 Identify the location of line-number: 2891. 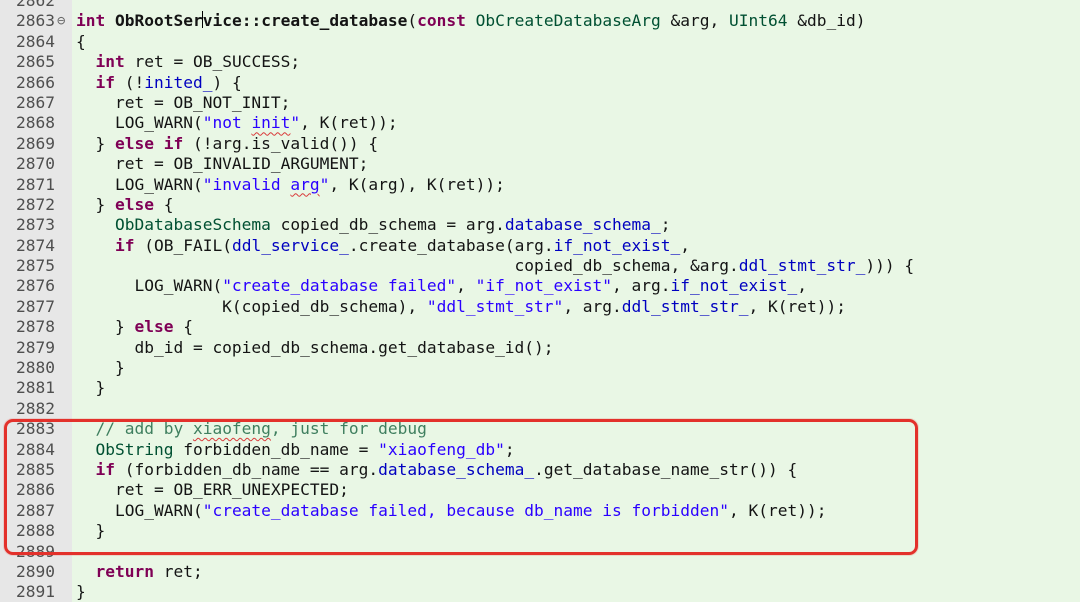
(35, 592).